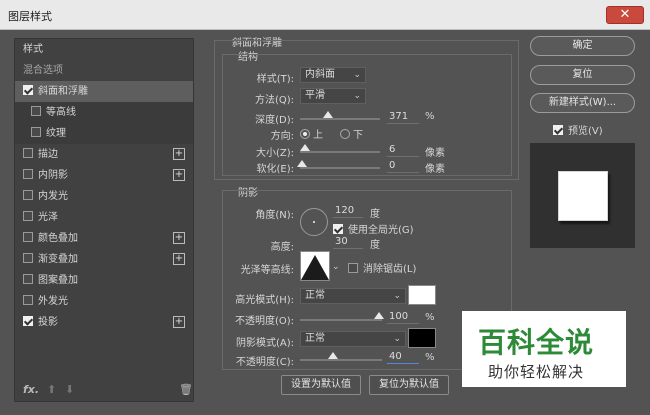 This screenshot has height=415, width=650. I want to click on ok-button: 确定, so click(582, 46).